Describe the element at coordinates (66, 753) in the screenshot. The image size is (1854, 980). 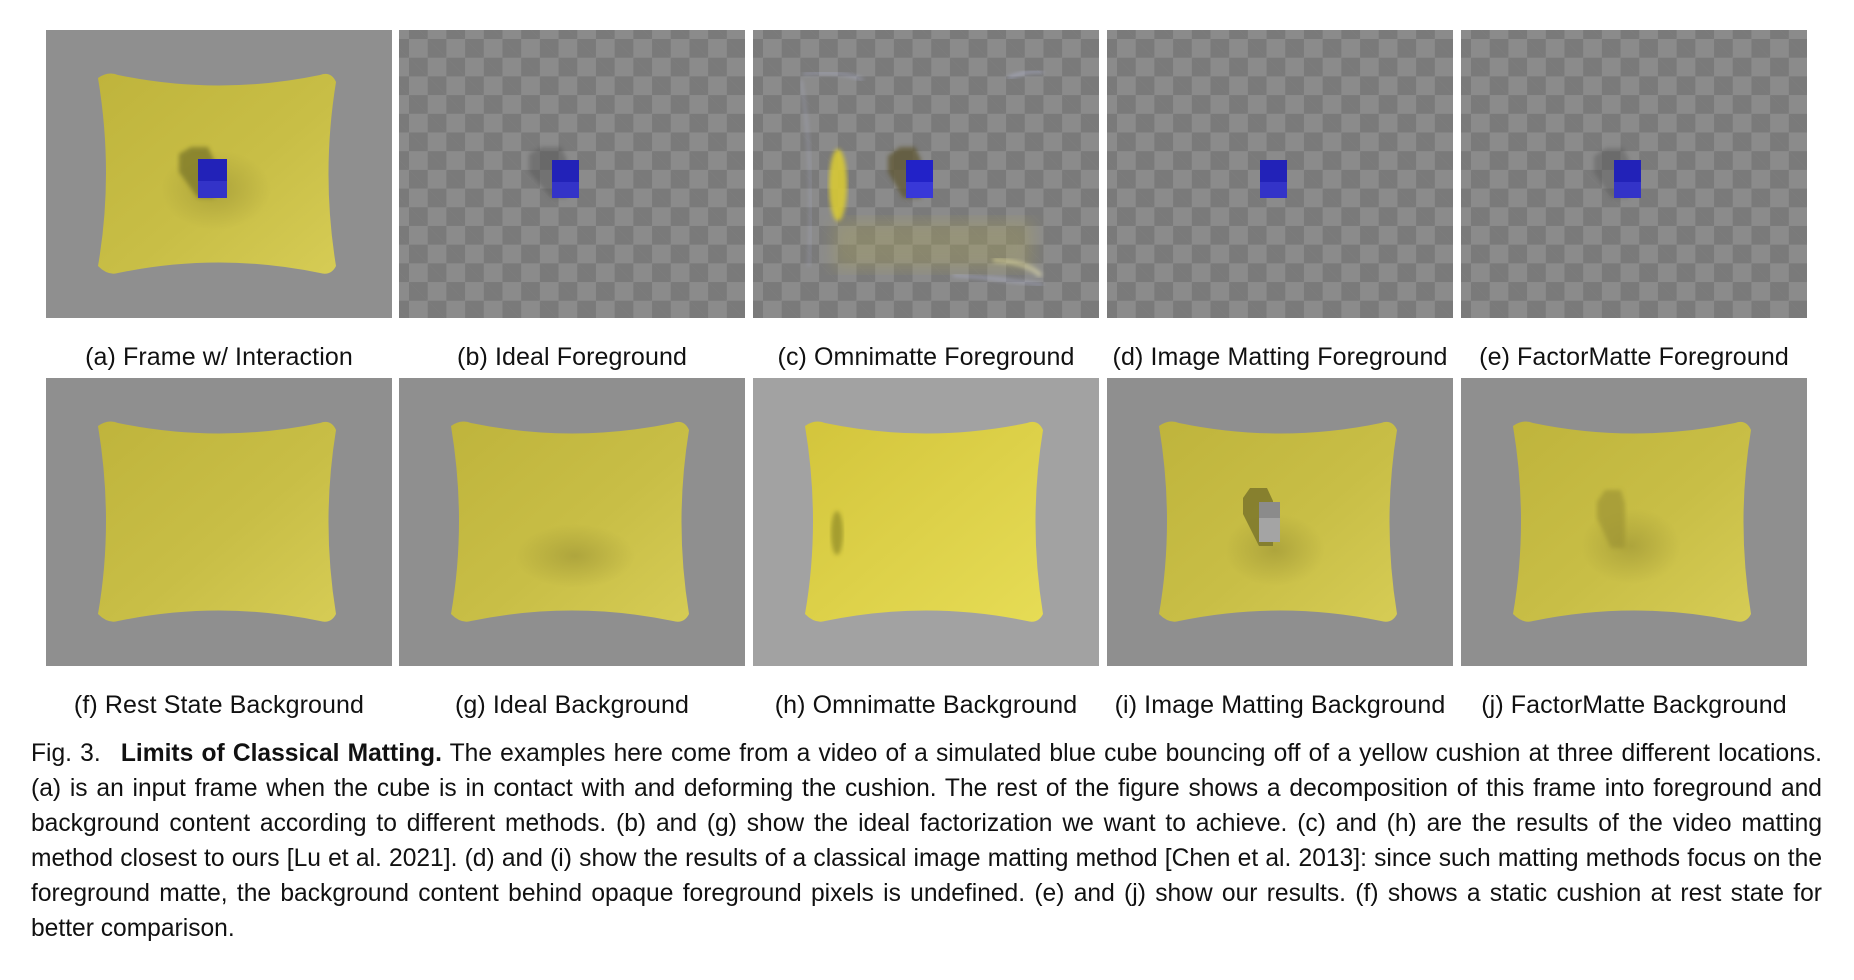
I see `figure-number: Fig. 3.` at that location.